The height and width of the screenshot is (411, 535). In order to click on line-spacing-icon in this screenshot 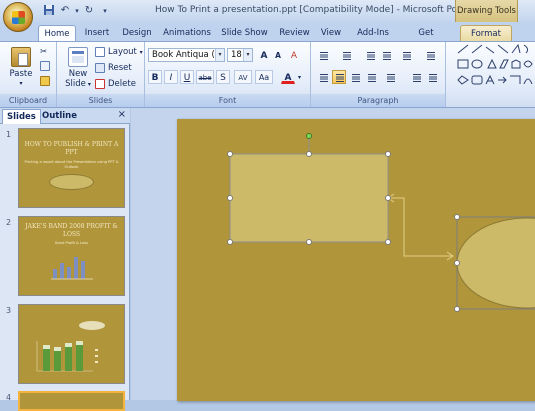, I will do `click(406, 55)`.